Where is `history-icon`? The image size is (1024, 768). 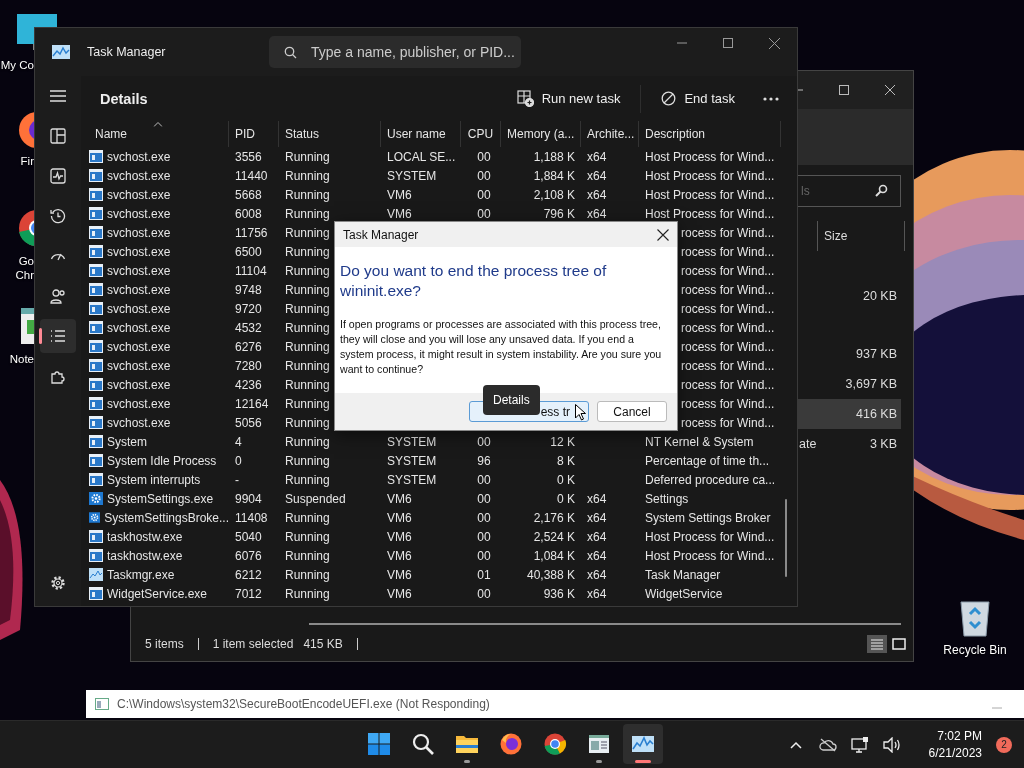
history-icon is located at coordinates (58, 216).